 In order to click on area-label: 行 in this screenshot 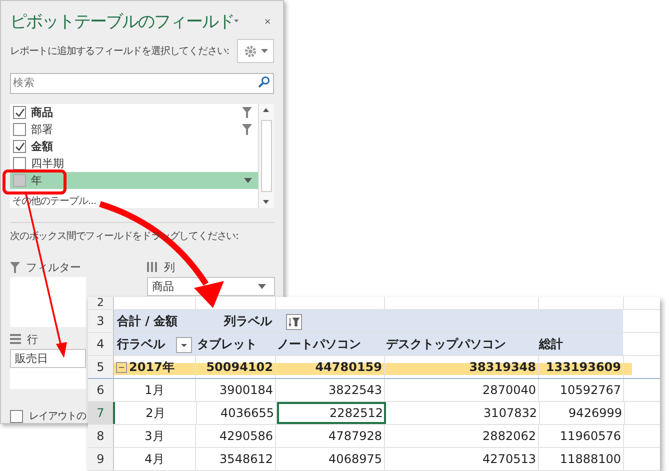, I will do `click(32, 339)`.